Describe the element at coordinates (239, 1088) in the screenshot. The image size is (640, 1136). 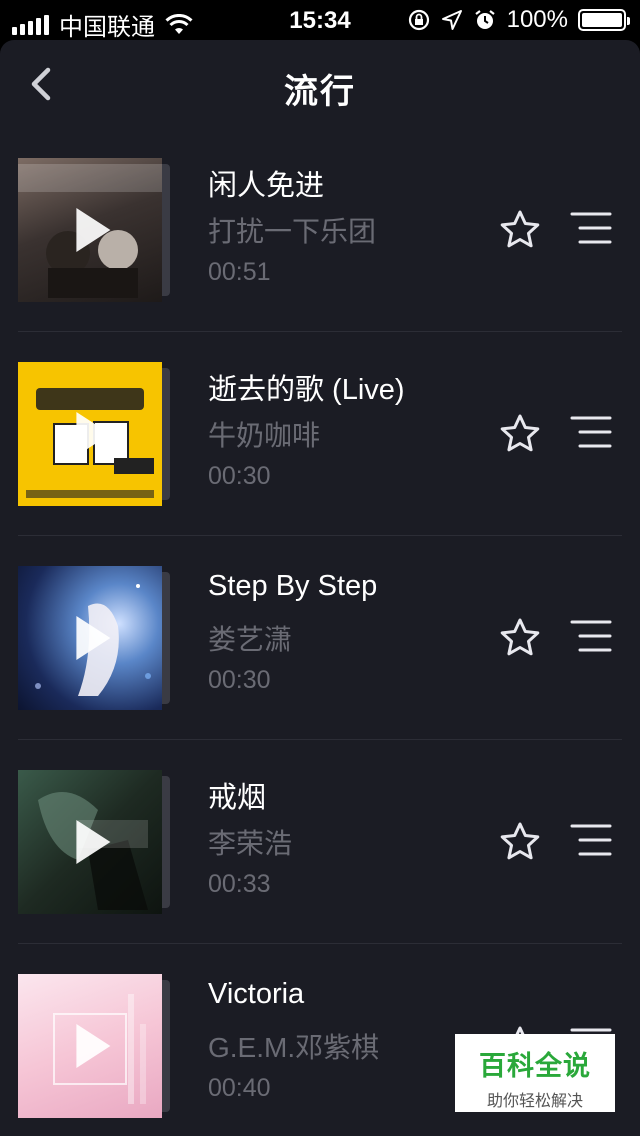
I see `song-duration: 00:40` at that location.